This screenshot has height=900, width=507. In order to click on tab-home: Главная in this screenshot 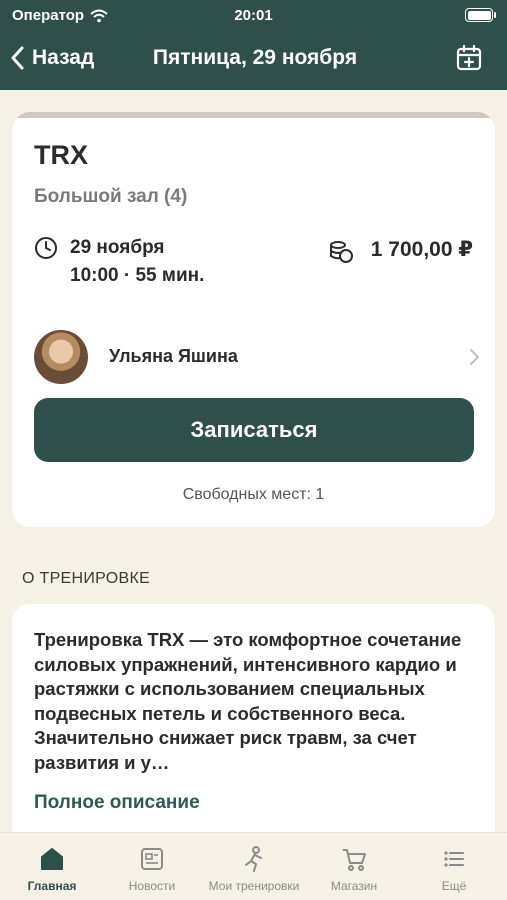, I will do `click(52, 870)`.